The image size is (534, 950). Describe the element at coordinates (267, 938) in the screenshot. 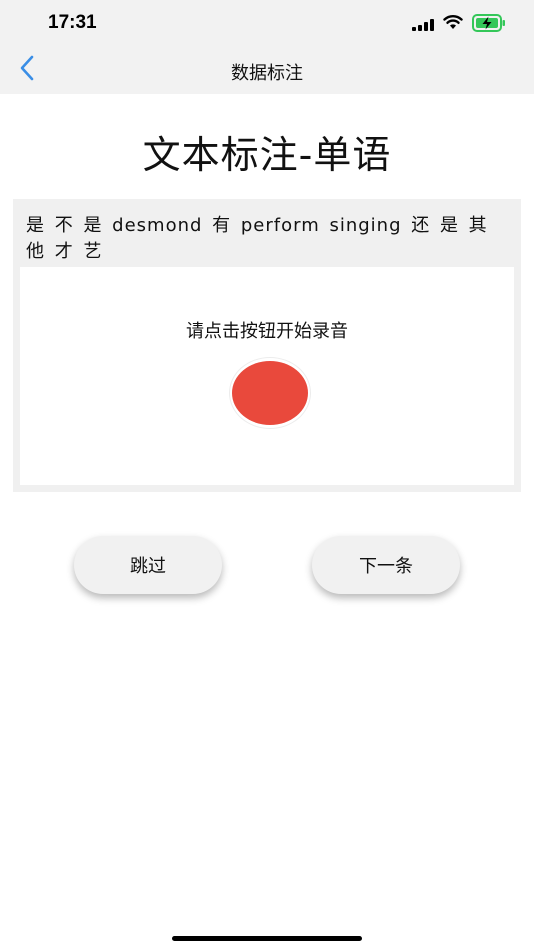

I see `home-indicator` at that location.